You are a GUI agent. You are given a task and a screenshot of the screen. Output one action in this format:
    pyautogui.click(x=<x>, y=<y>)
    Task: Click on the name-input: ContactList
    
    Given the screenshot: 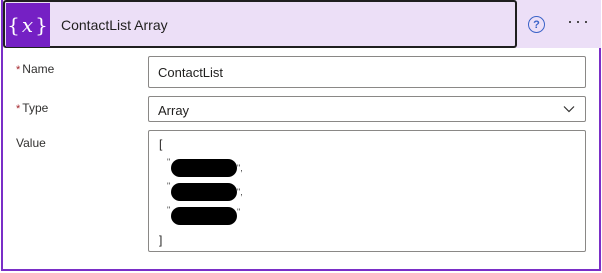 What is the action you would take?
    pyautogui.click(x=367, y=72)
    